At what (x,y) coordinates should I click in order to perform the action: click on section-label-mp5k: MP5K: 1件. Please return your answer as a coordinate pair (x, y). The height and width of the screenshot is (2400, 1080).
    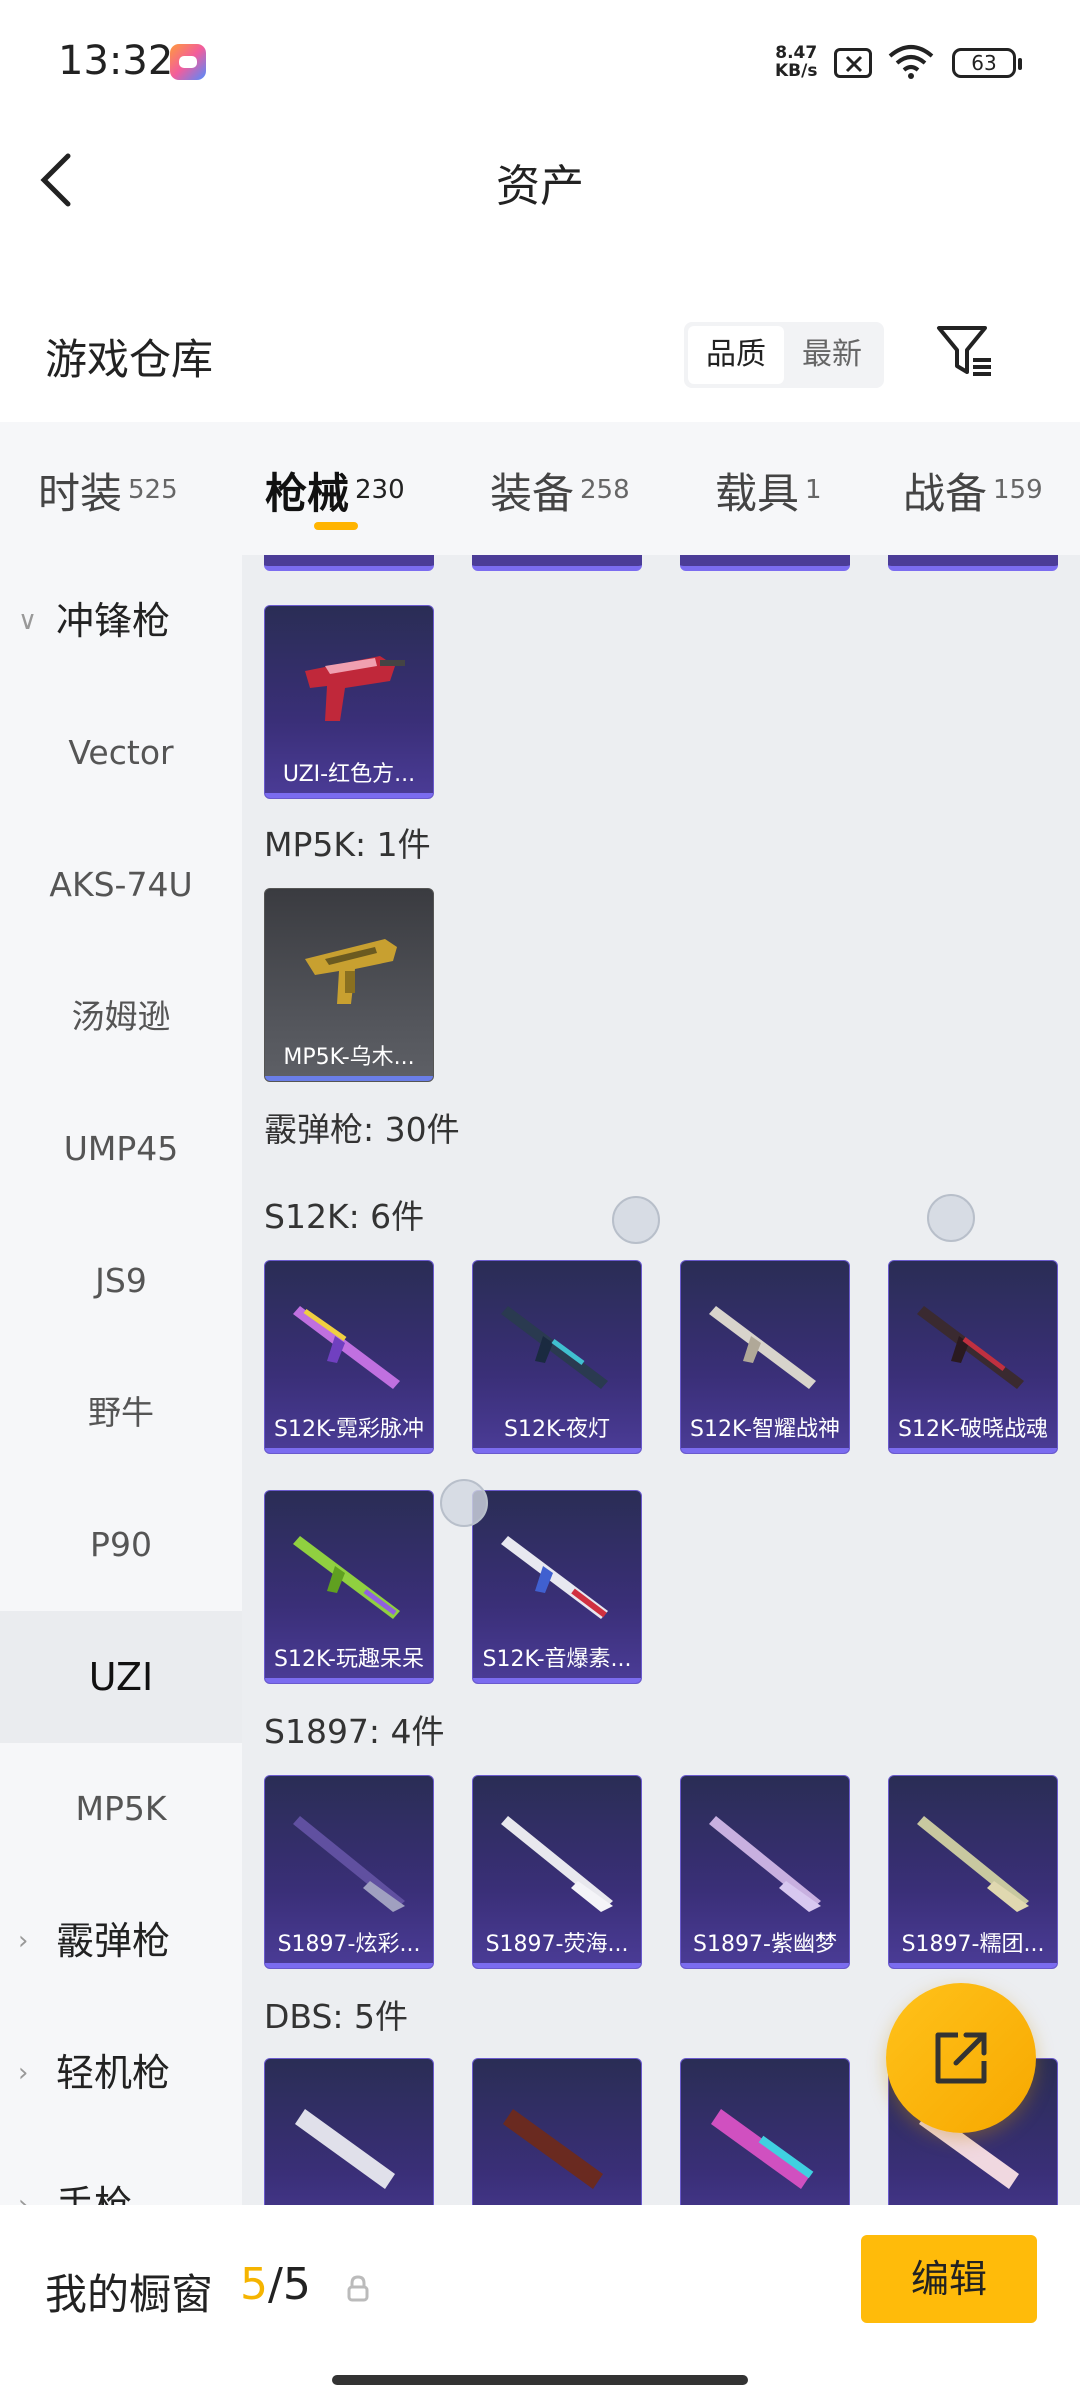
    Looking at the image, I should click on (347, 844).